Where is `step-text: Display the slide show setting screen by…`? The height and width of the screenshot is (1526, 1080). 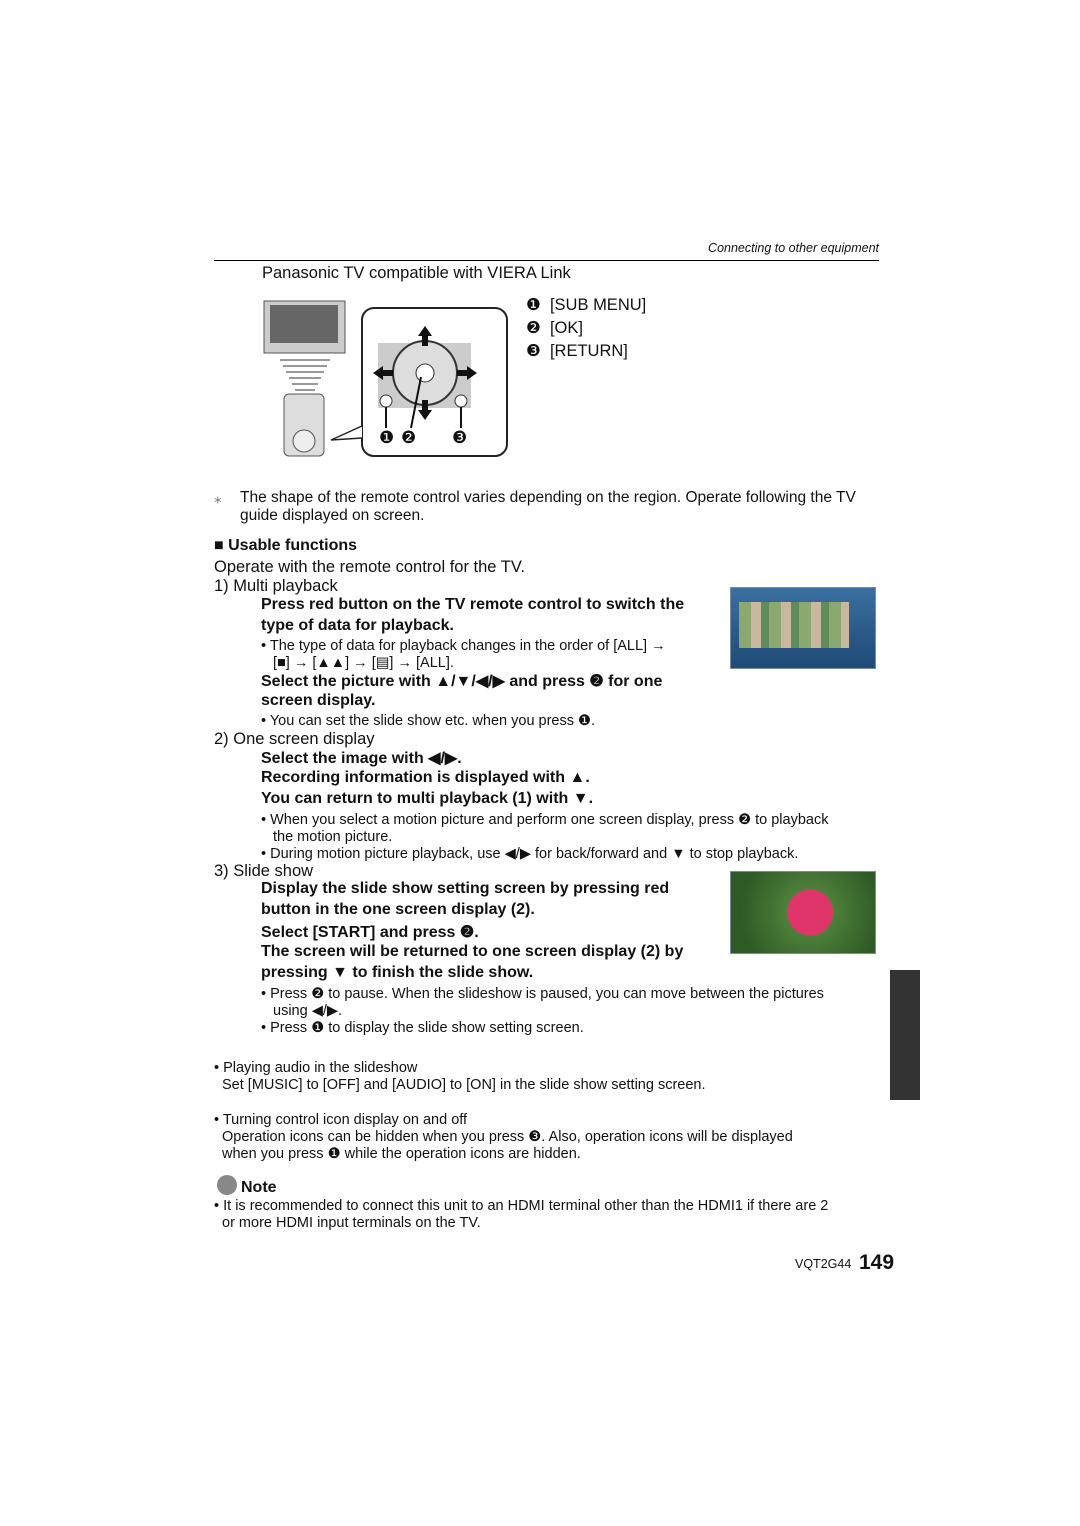 step-text: Display the slide show setting screen by… is located at coordinates (465, 888).